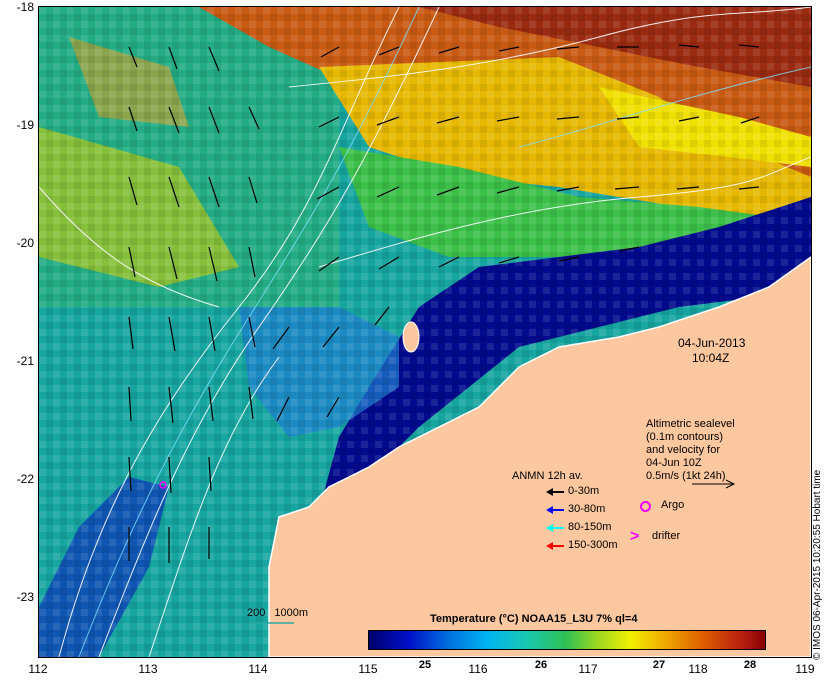 The height and width of the screenshot is (680, 840). I want to click on y-tick-label: -20, so click(25, 243).